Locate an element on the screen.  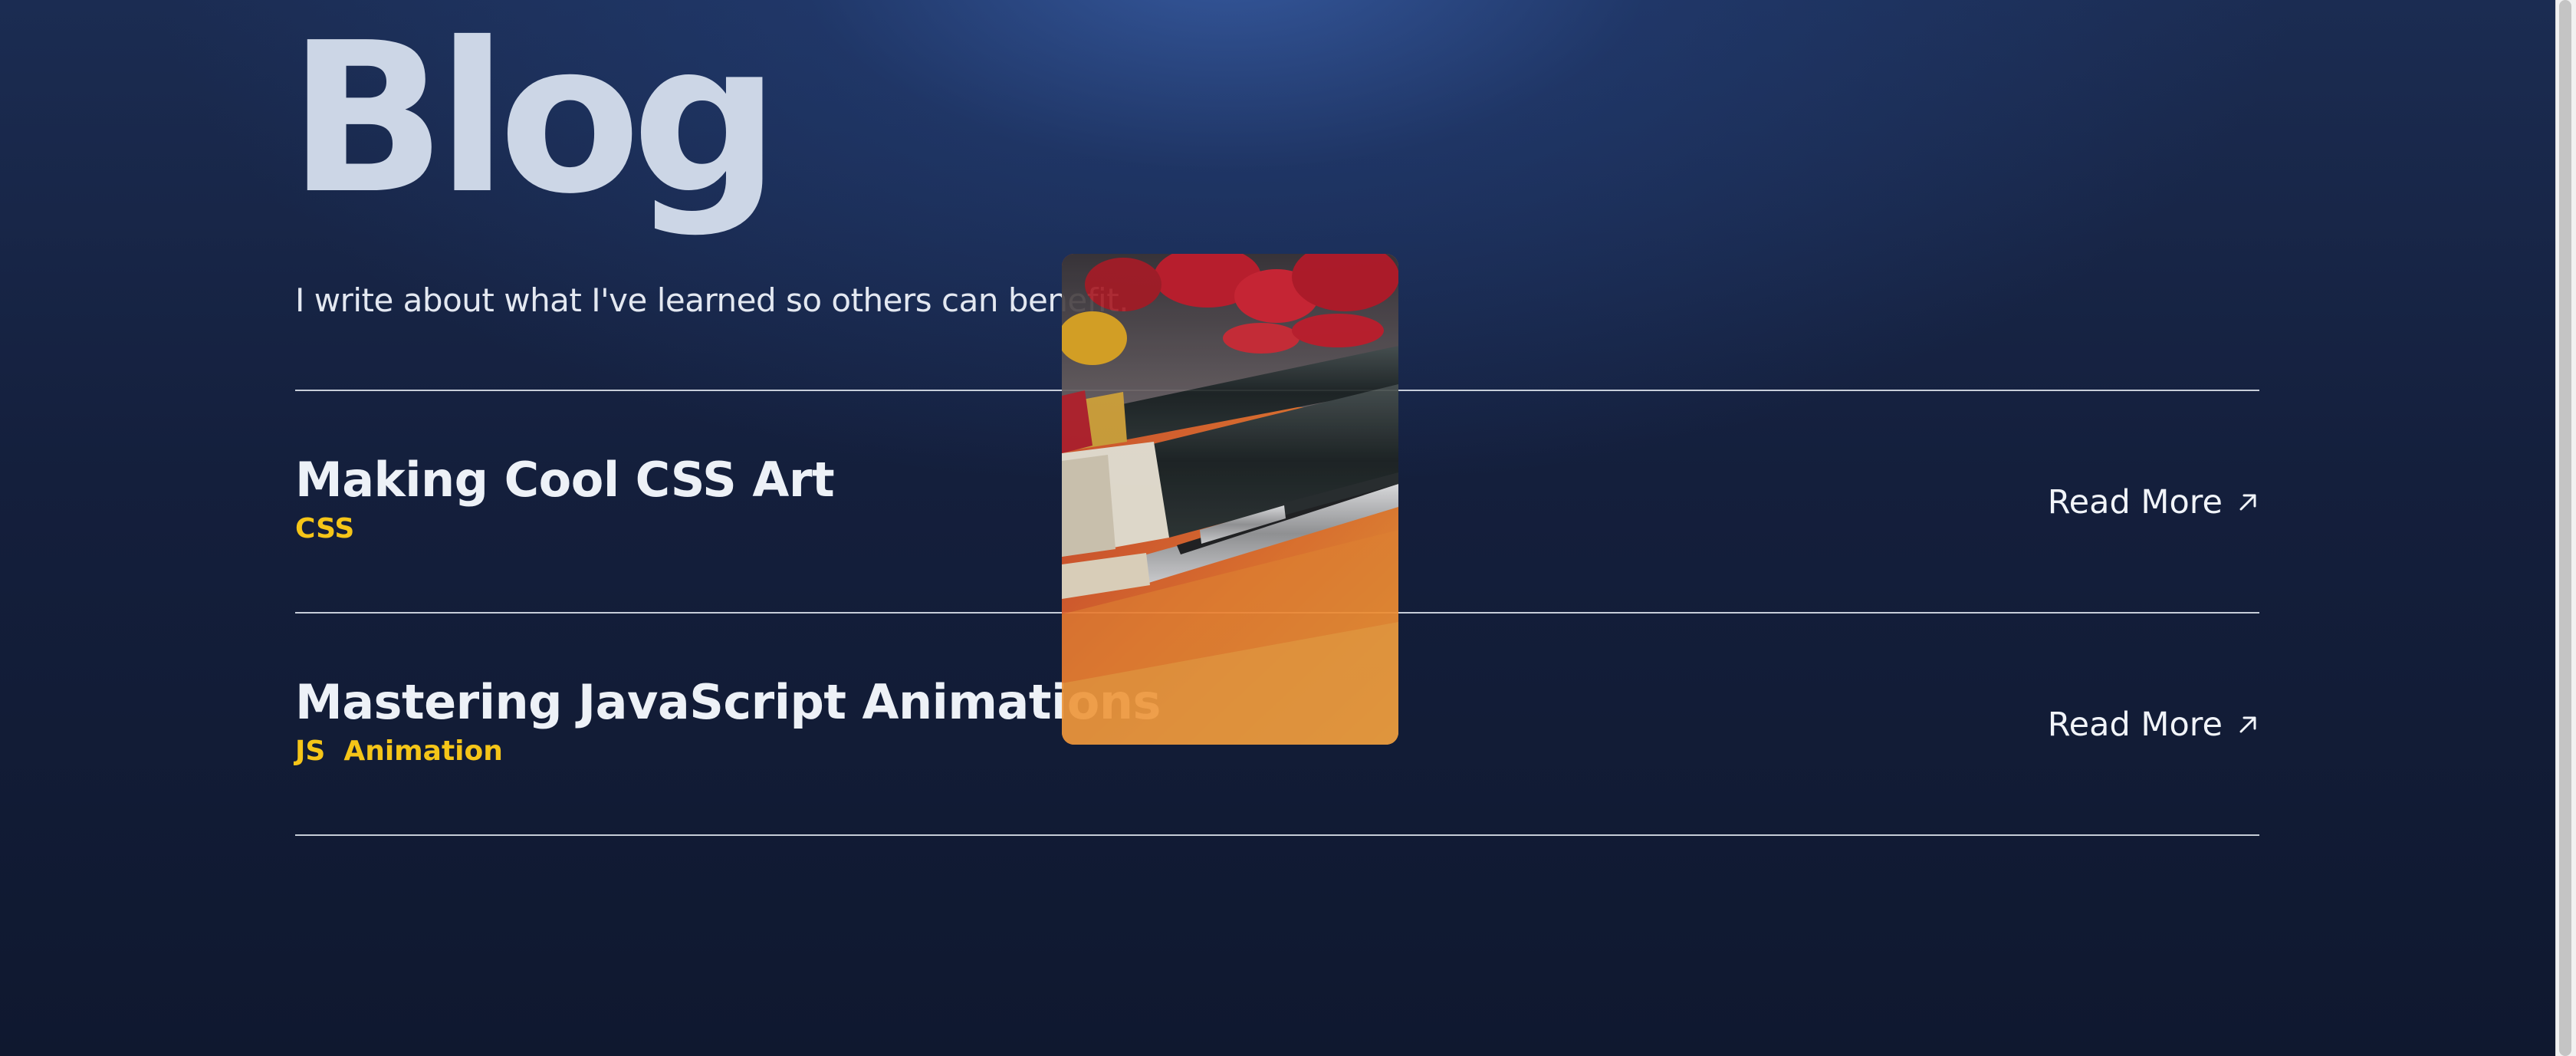
post-preview-image is located at coordinates (1230, 499).